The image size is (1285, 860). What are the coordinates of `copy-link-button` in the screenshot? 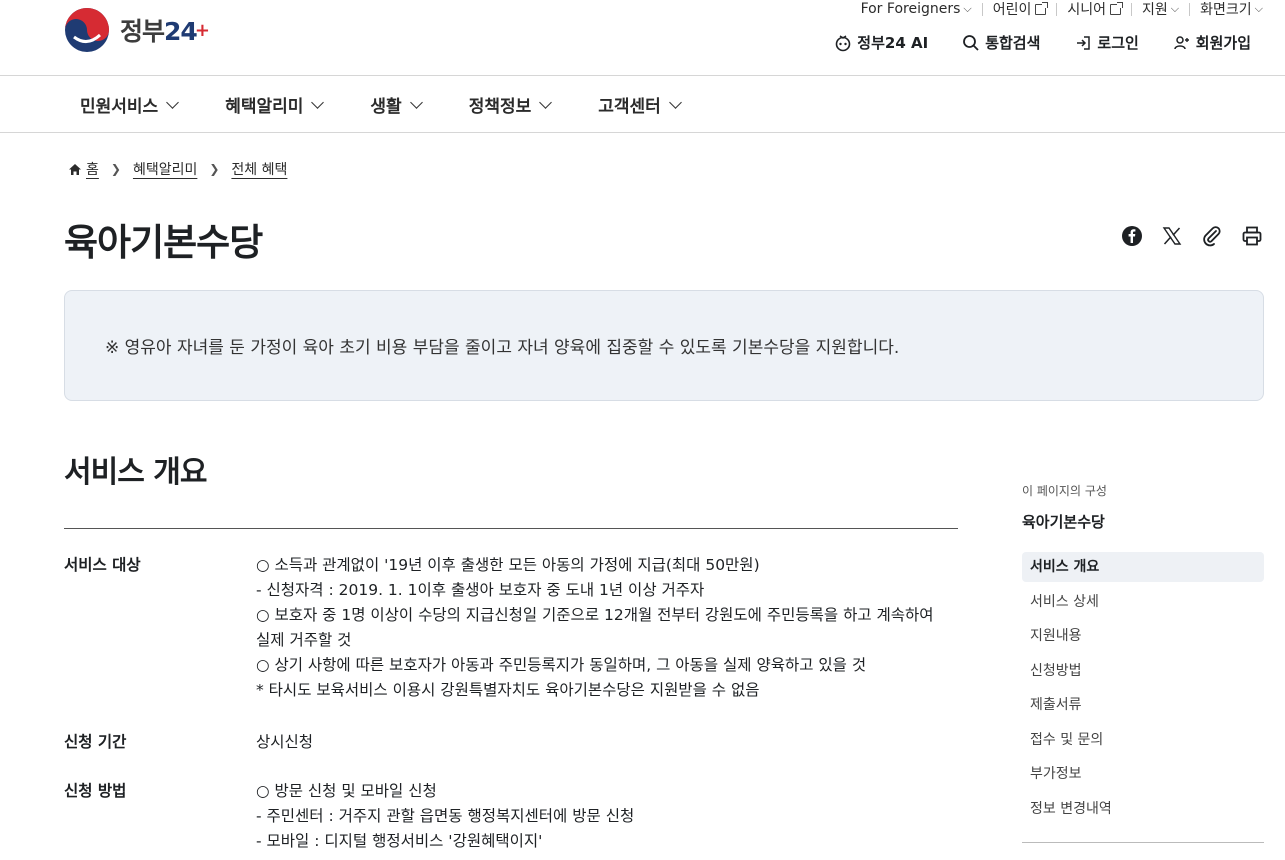 It's located at (1212, 236).